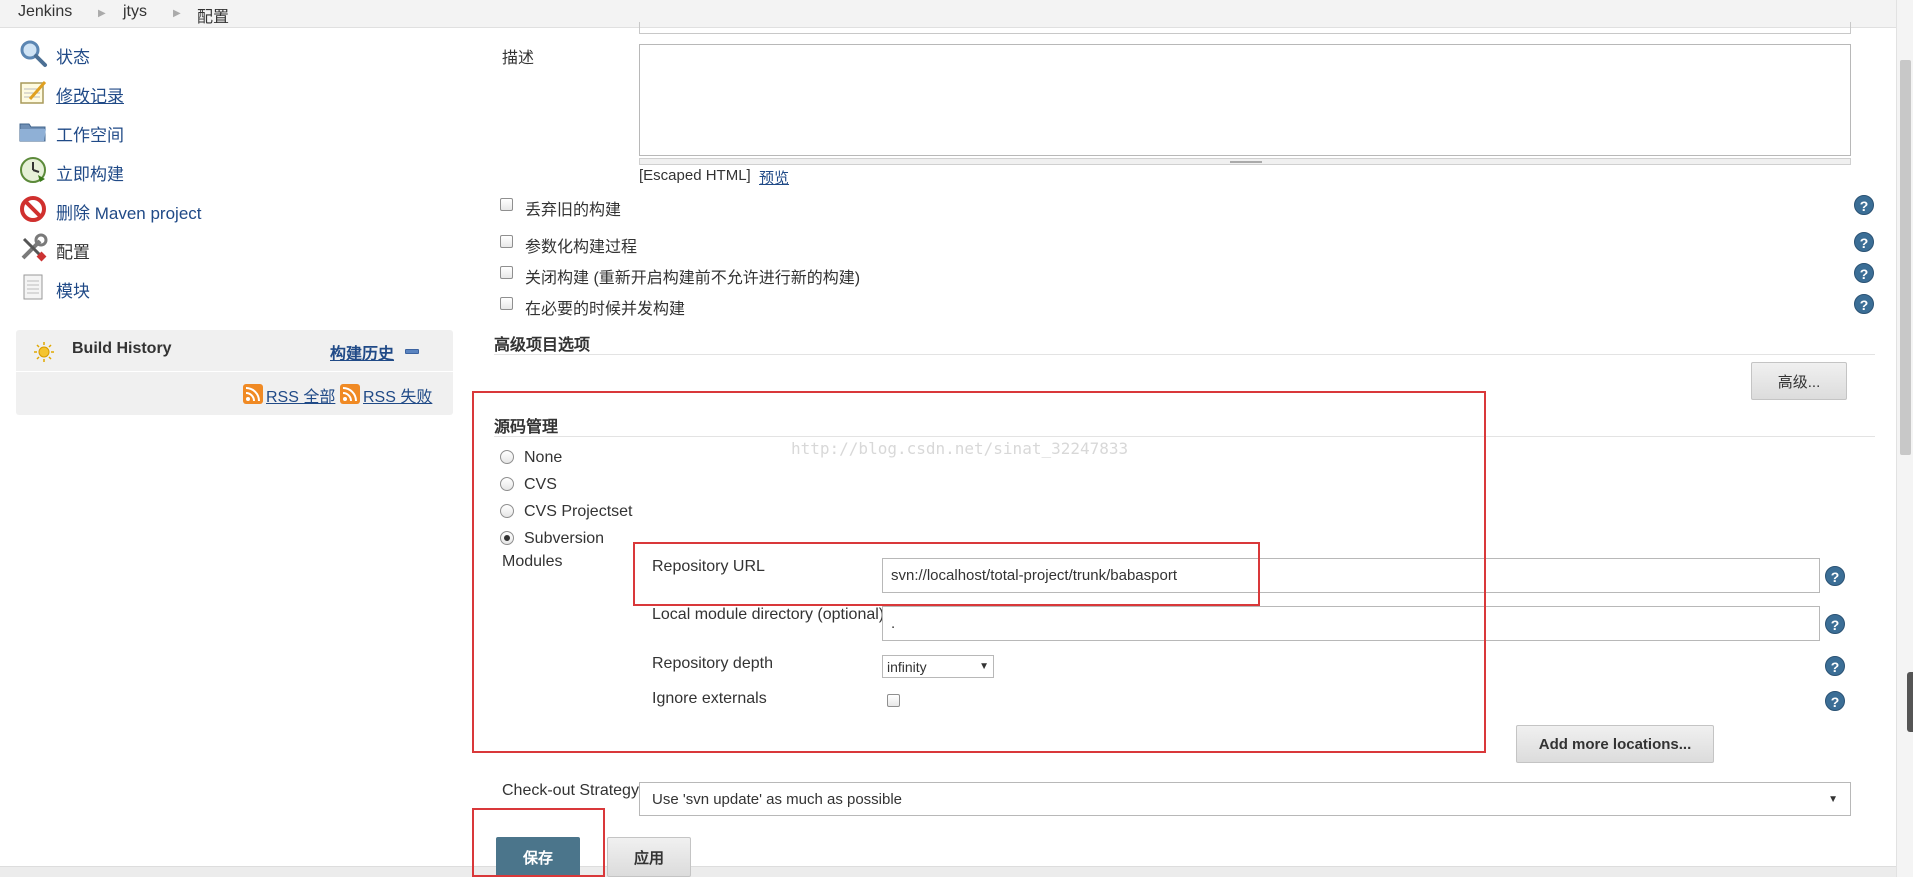 The image size is (1913, 877). Describe the element at coordinates (695, 175) in the screenshot. I see `escaped-html-label: [Escaped HTML]` at that location.